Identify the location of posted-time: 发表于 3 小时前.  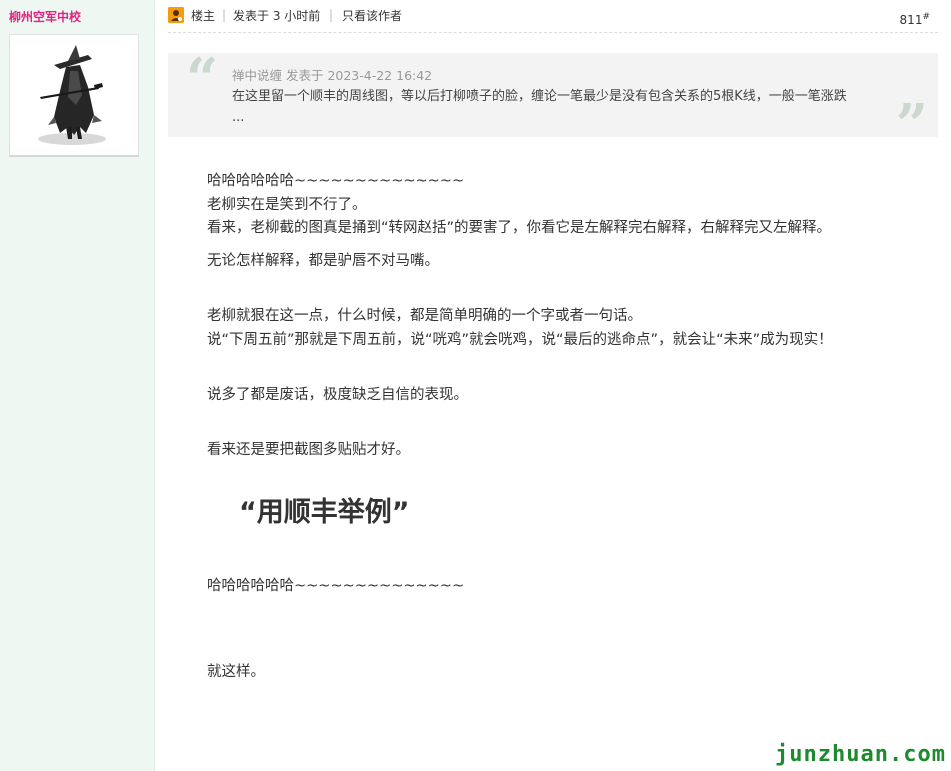
(277, 16).